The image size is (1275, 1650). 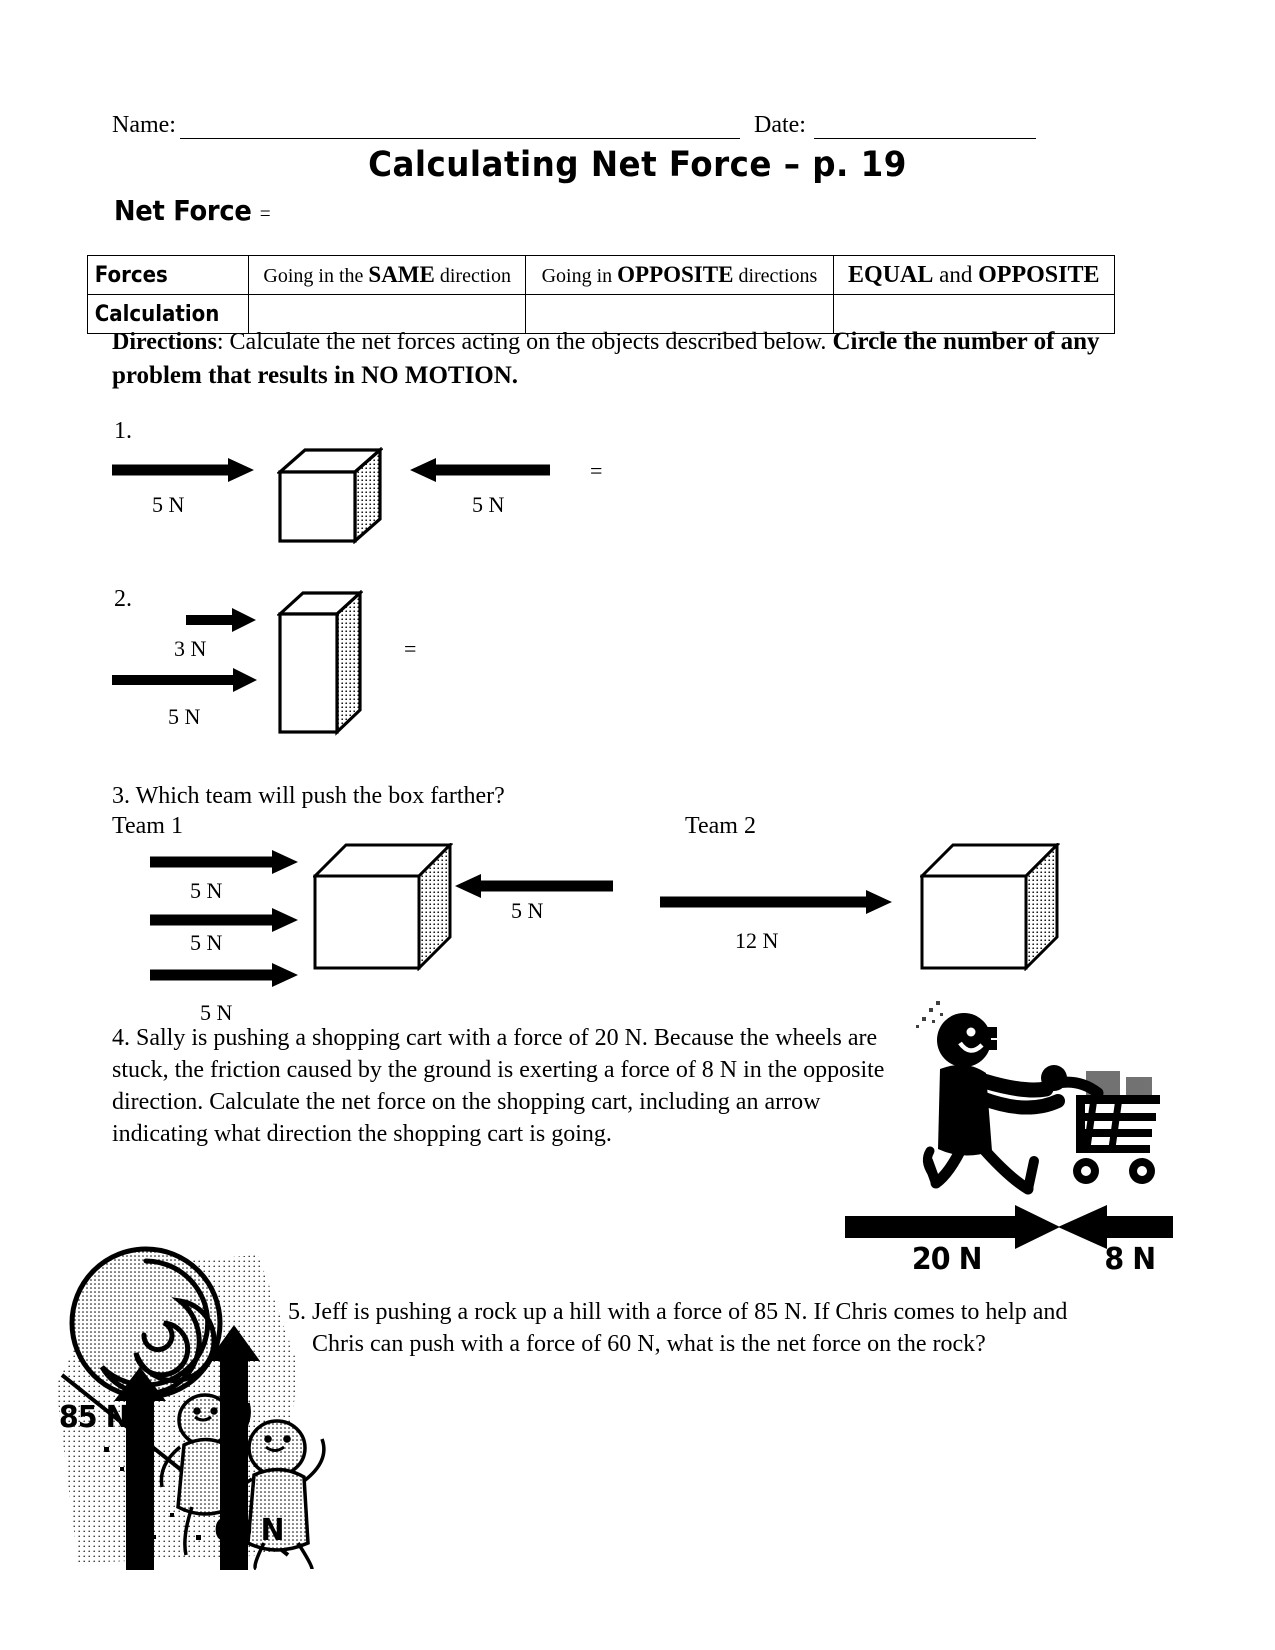 I want to click on problem-3-team2-force: 12 N, so click(x=757, y=940).